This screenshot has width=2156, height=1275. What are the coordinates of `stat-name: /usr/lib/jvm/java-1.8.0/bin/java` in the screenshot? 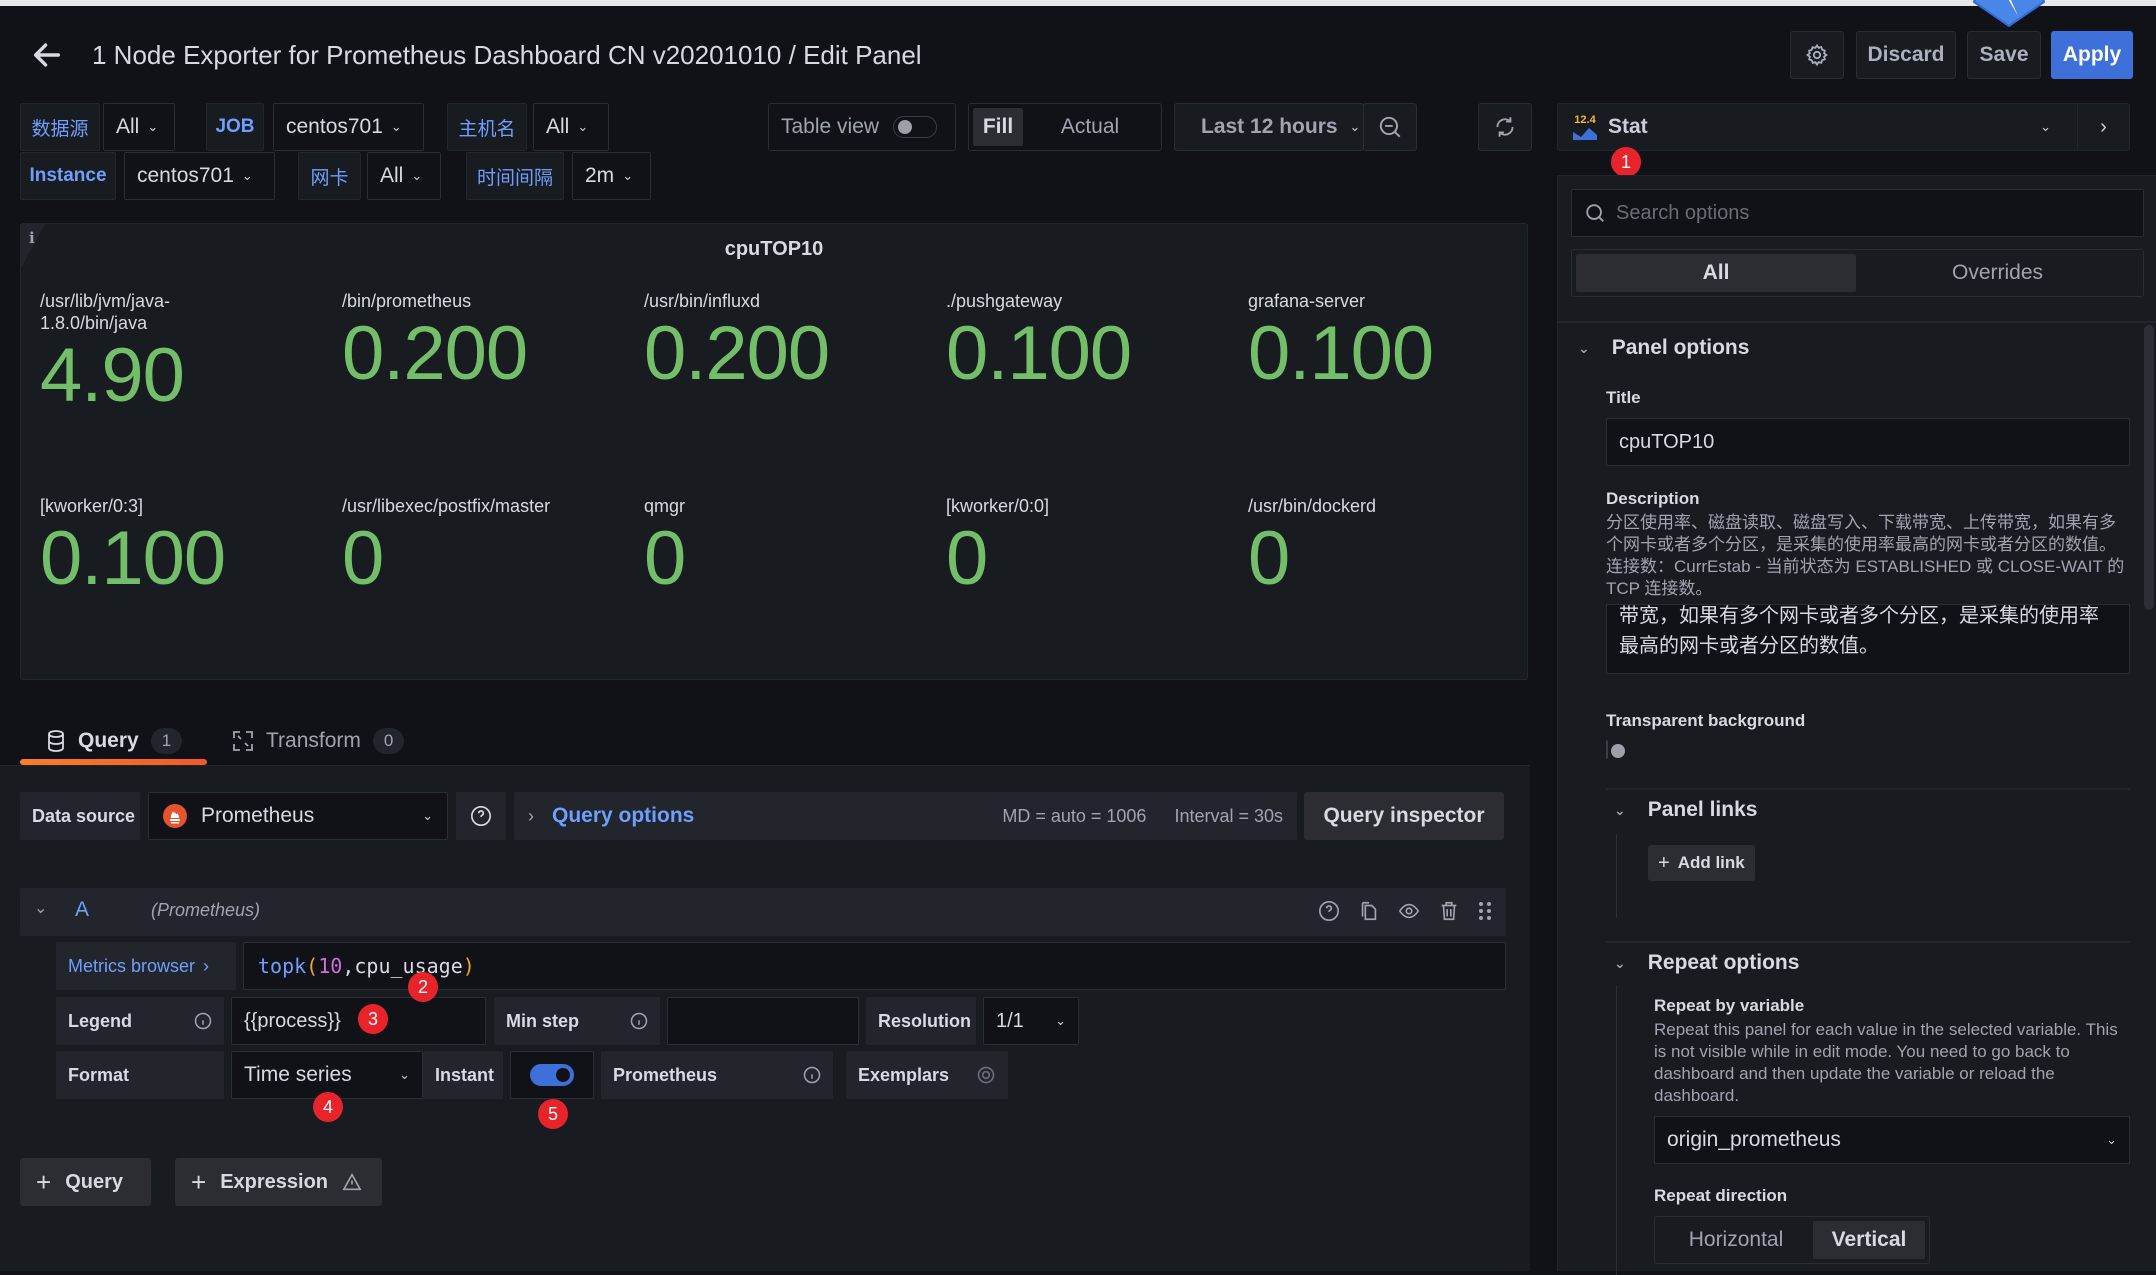 It's located at (105, 312).